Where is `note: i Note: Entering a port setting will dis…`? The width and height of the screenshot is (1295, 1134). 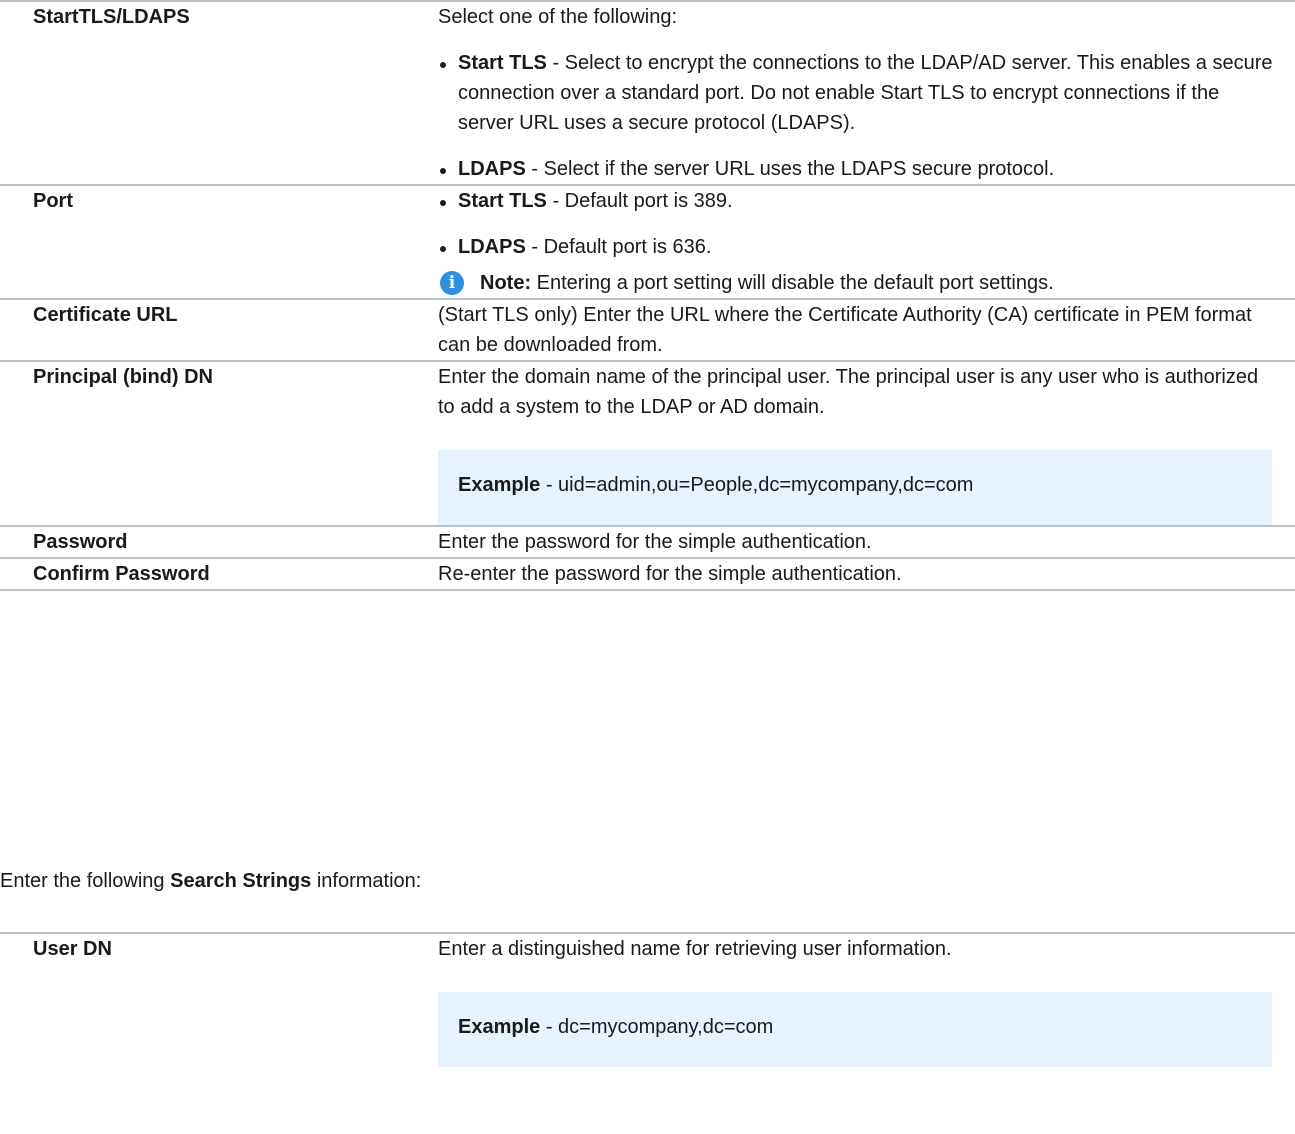 note: i Note: Entering a port setting will dis… is located at coordinates (855, 283).